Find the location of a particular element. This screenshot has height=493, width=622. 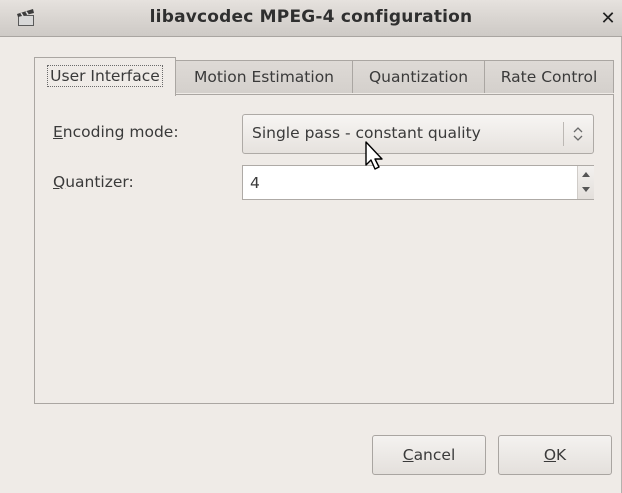

tab-quantization: Quantization is located at coordinates (418, 76).